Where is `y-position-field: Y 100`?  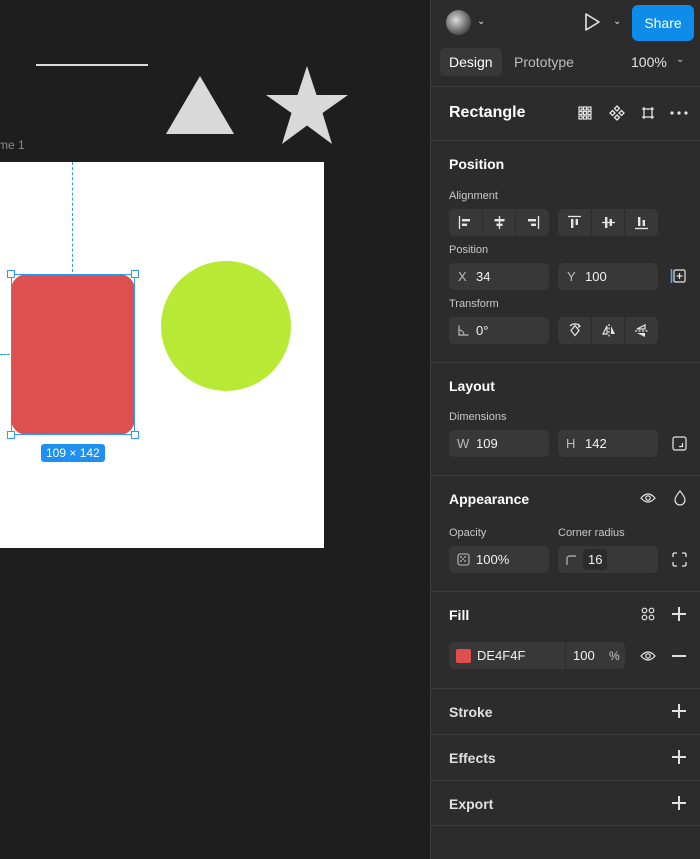 y-position-field: Y 100 is located at coordinates (608, 276).